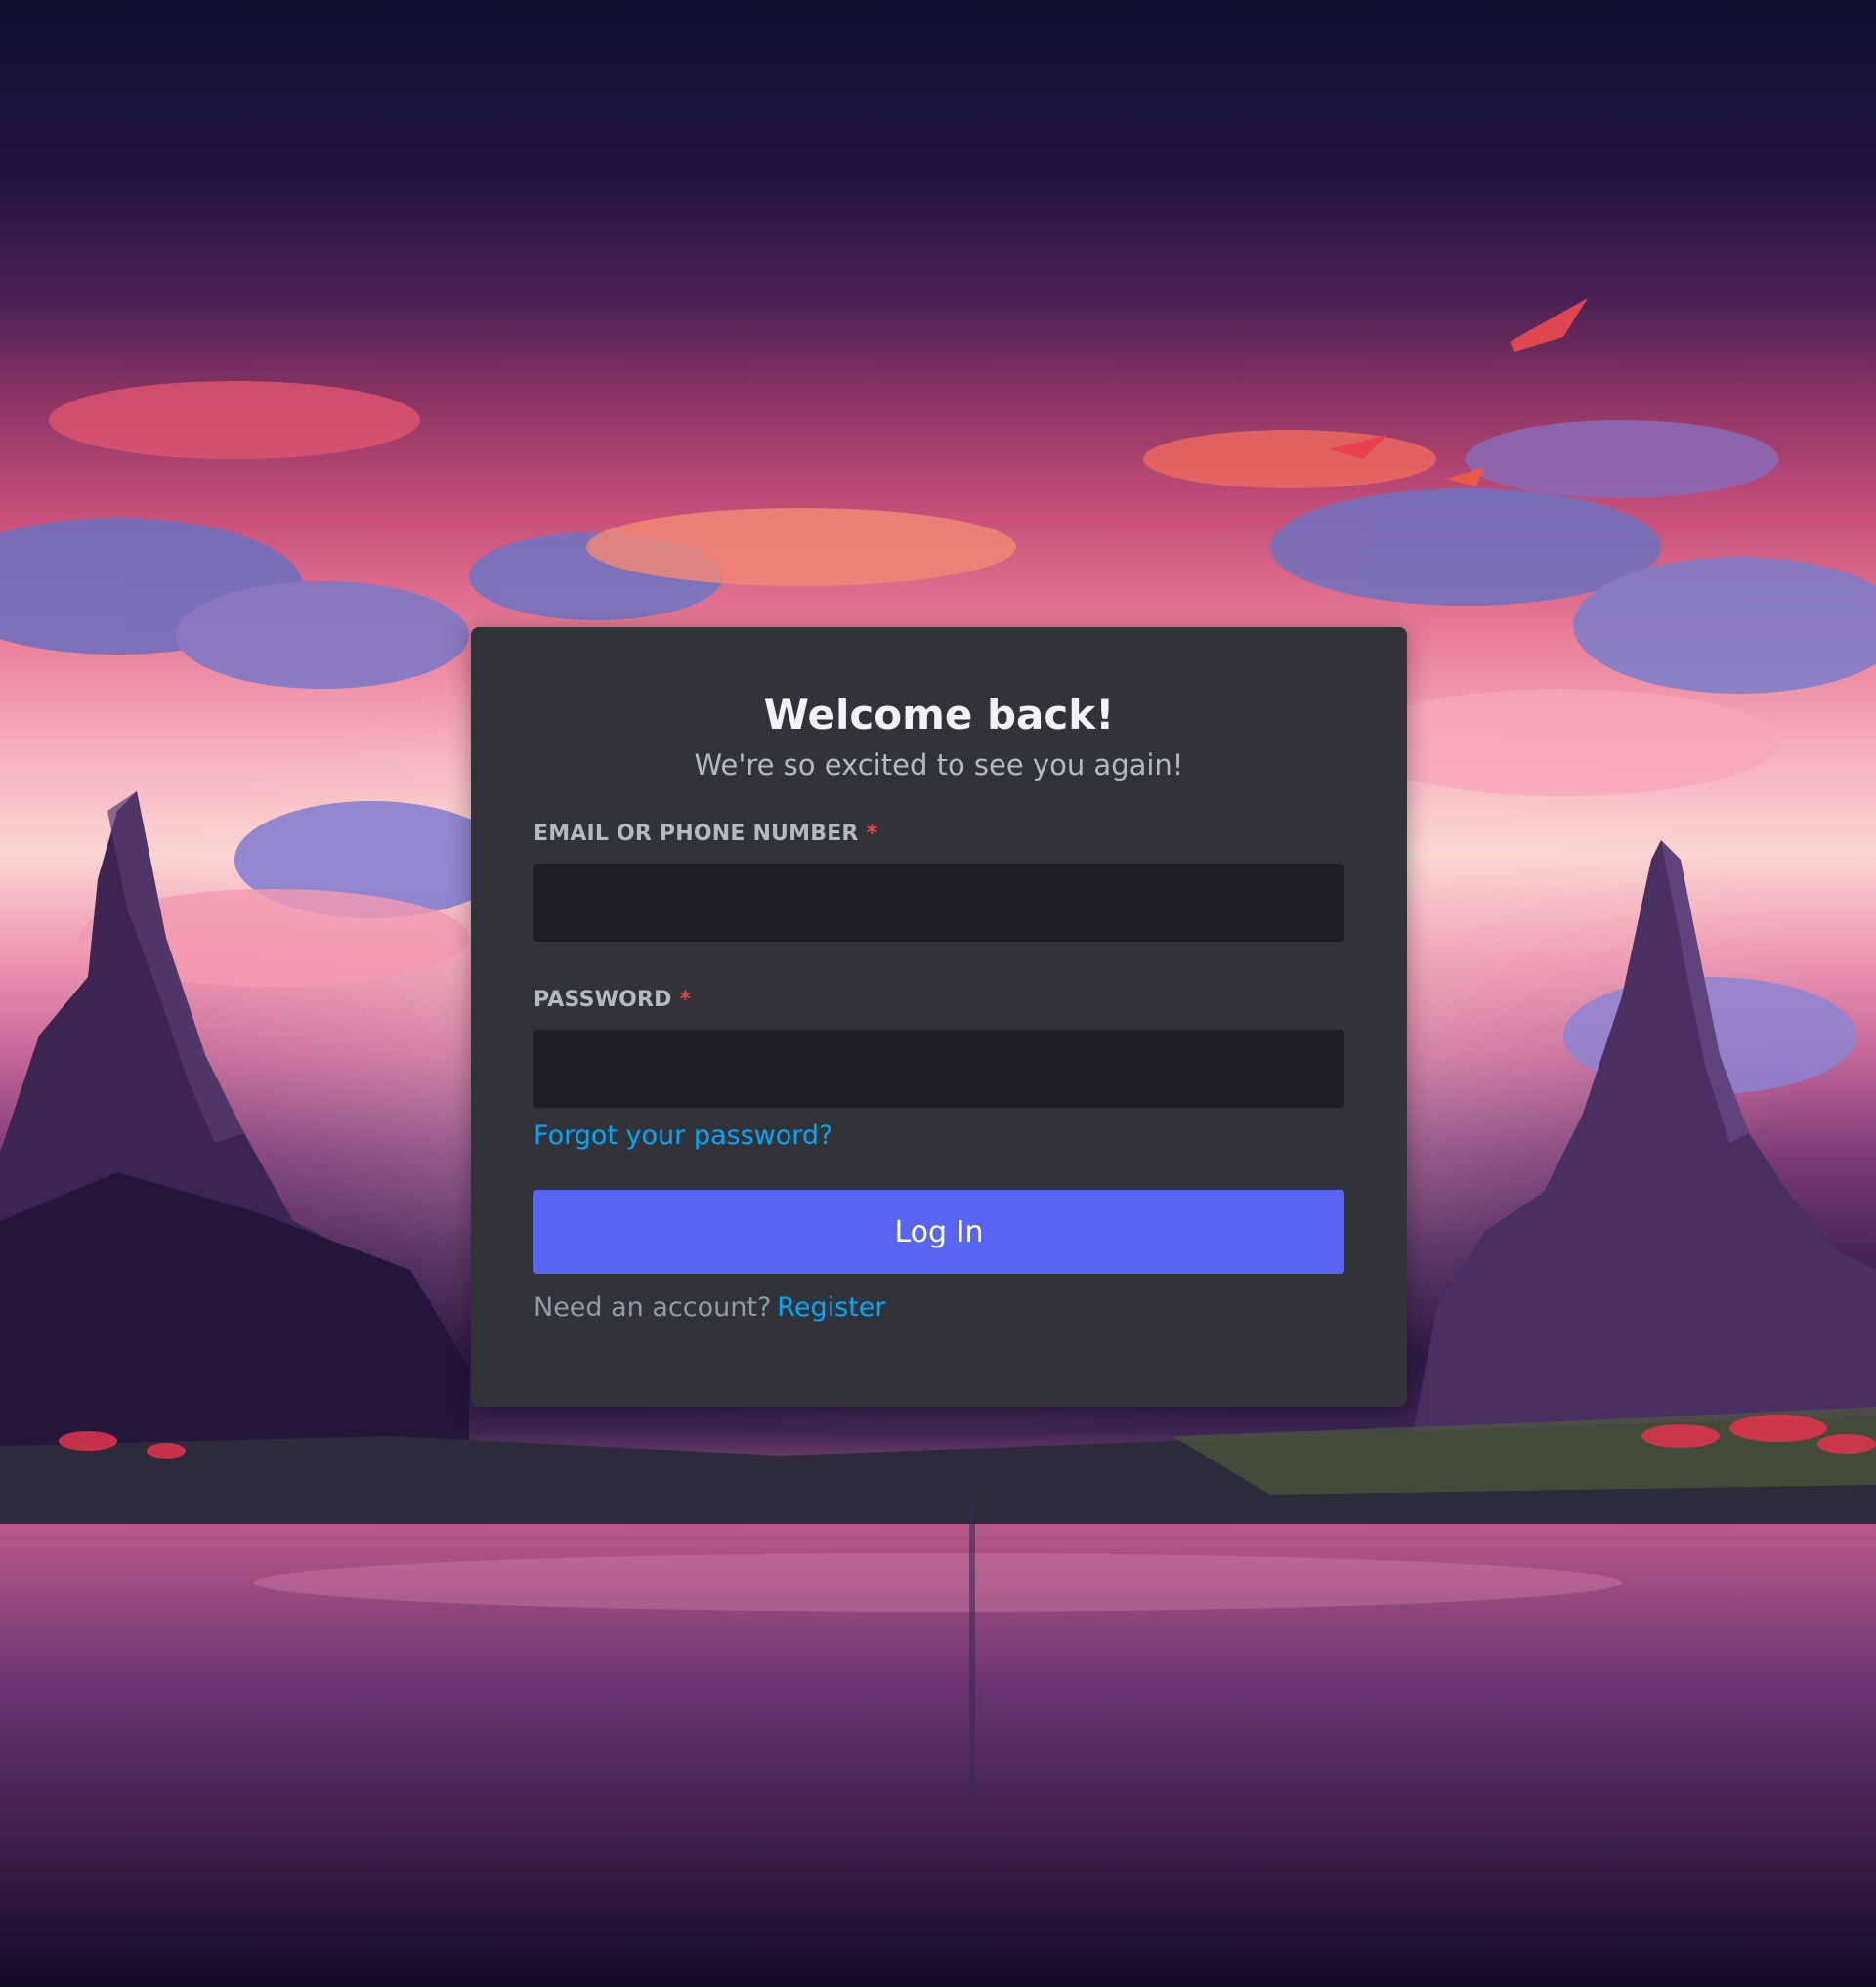 The image size is (1876, 1987). What do you see at coordinates (938, 903) in the screenshot?
I see `email-field` at bounding box center [938, 903].